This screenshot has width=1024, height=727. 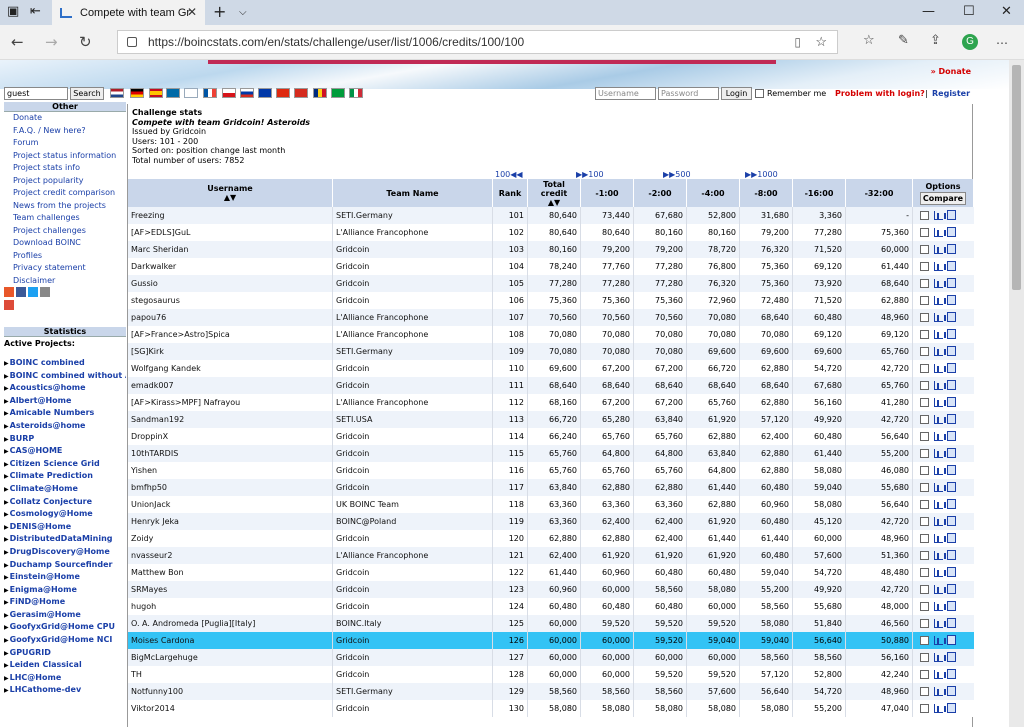 I want to click on username-cell: Yishen, so click(x=230, y=470).